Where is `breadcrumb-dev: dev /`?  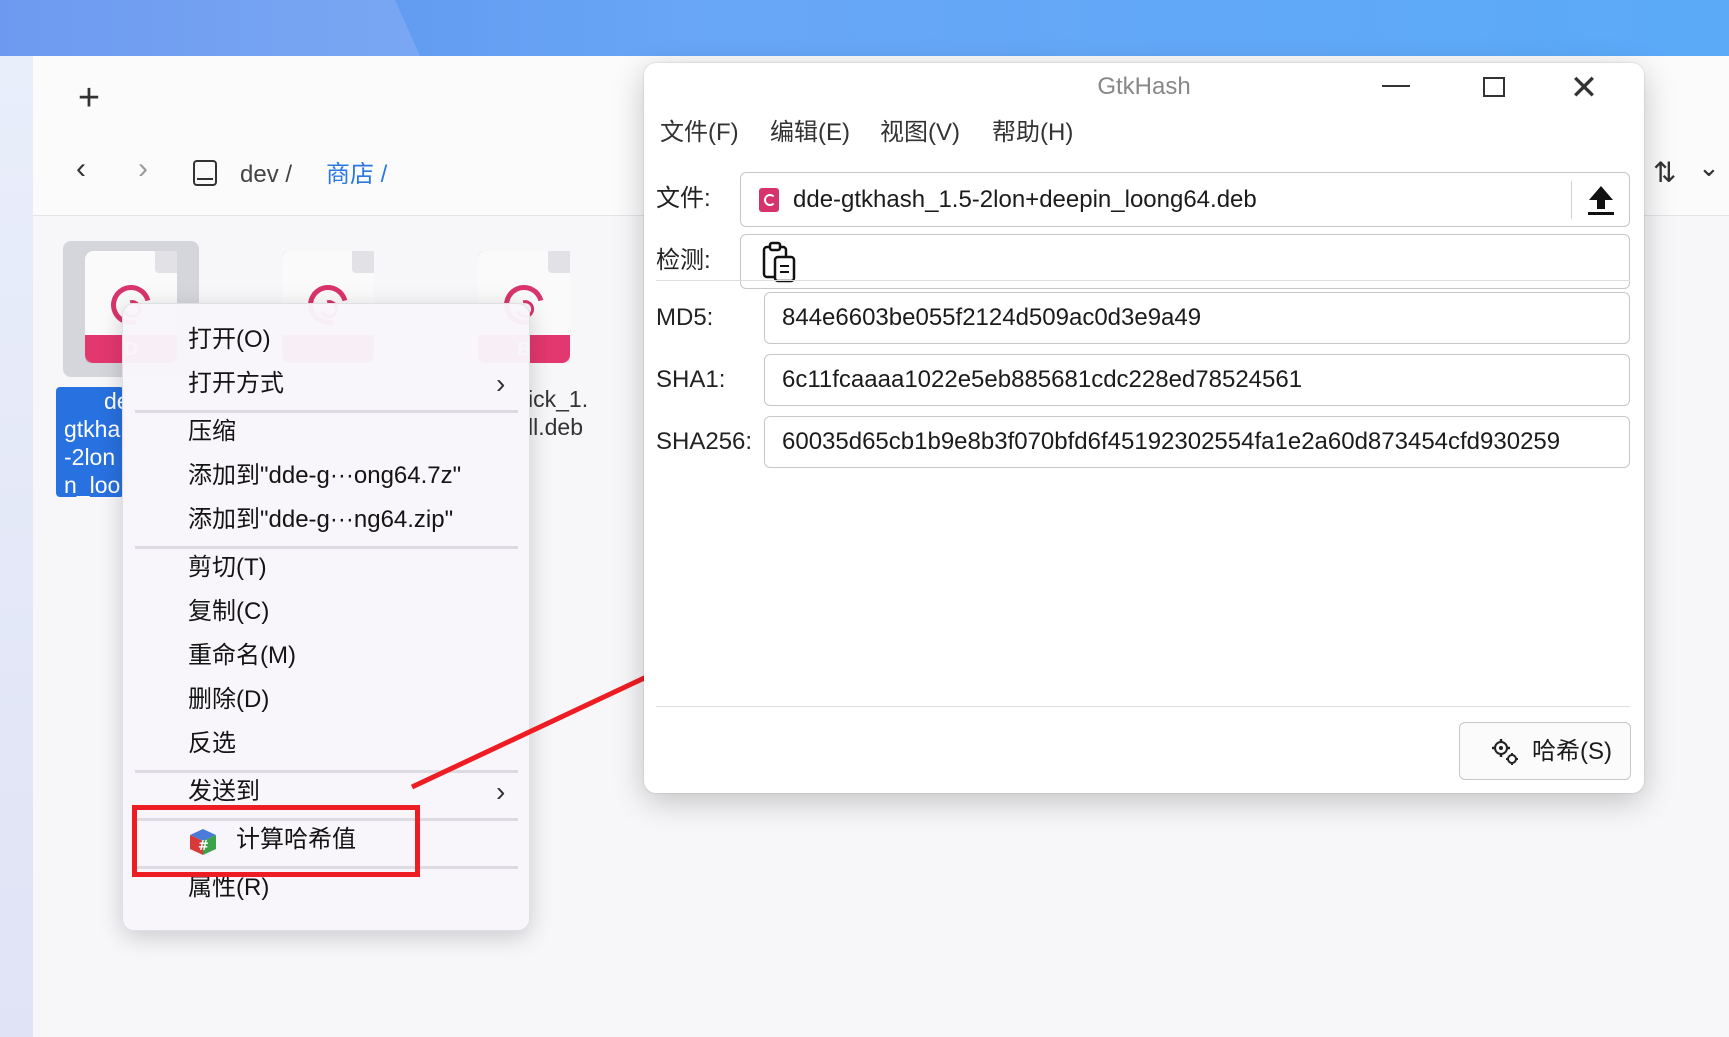
breadcrumb-dev: dev / is located at coordinates (266, 175).